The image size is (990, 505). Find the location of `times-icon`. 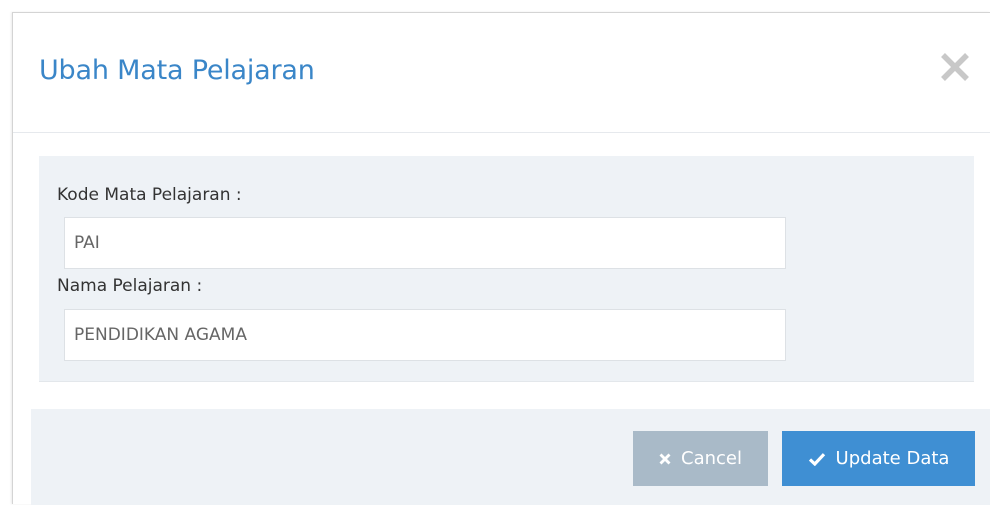

times-icon is located at coordinates (665, 459).